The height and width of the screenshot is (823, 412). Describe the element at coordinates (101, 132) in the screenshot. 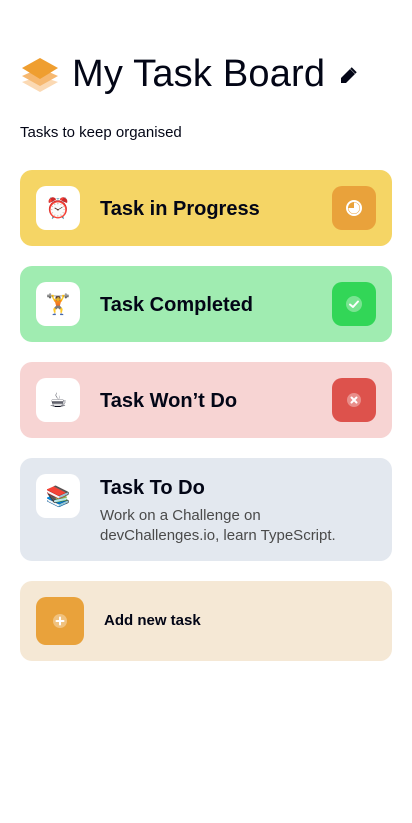

I see `page-subtitle: Tasks to keep organised` at that location.